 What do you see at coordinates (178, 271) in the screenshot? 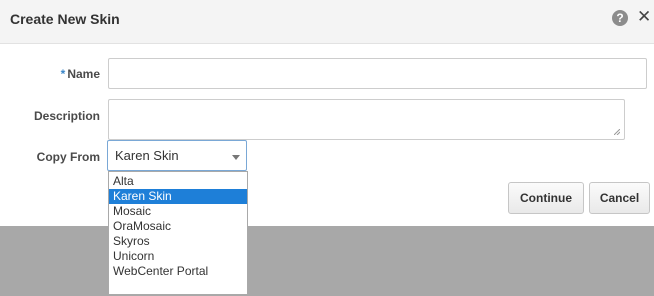
I see `option-webcenter-portal: WebCenter Portal` at bounding box center [178, 271].